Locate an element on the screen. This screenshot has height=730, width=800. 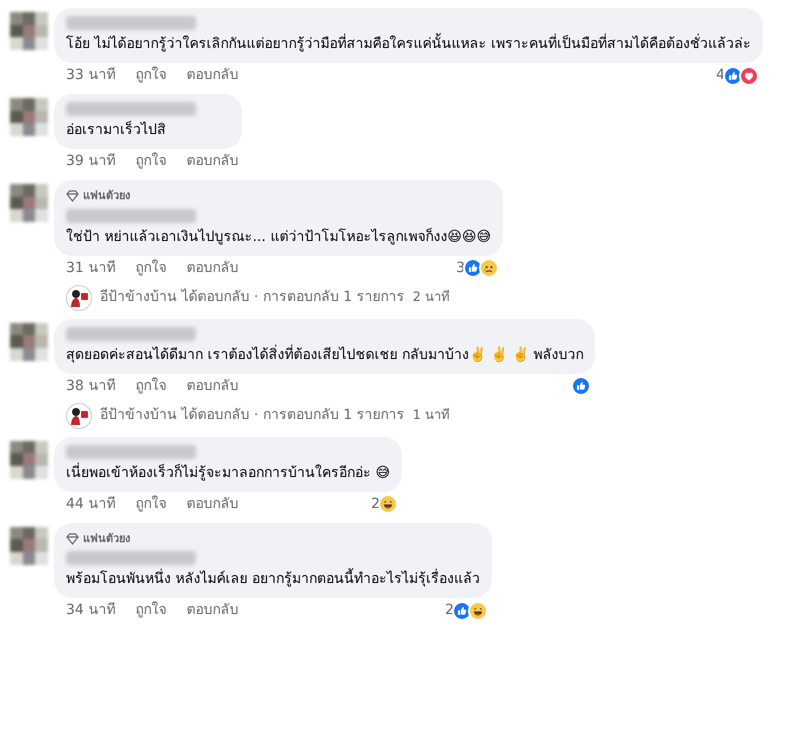
comment-time: 31 นาที is located at coordinates (91, 268).